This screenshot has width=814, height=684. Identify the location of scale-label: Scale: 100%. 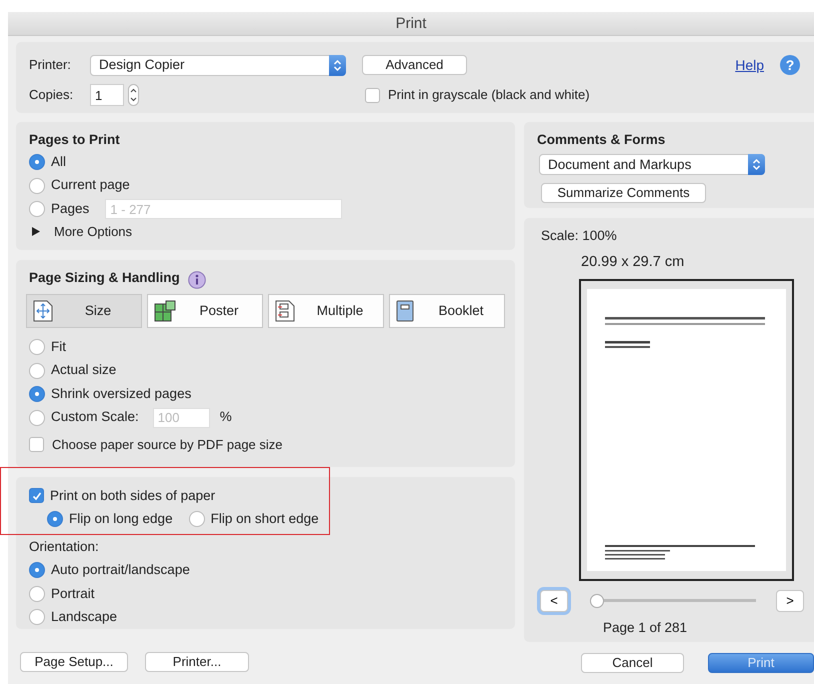
(578, 236).